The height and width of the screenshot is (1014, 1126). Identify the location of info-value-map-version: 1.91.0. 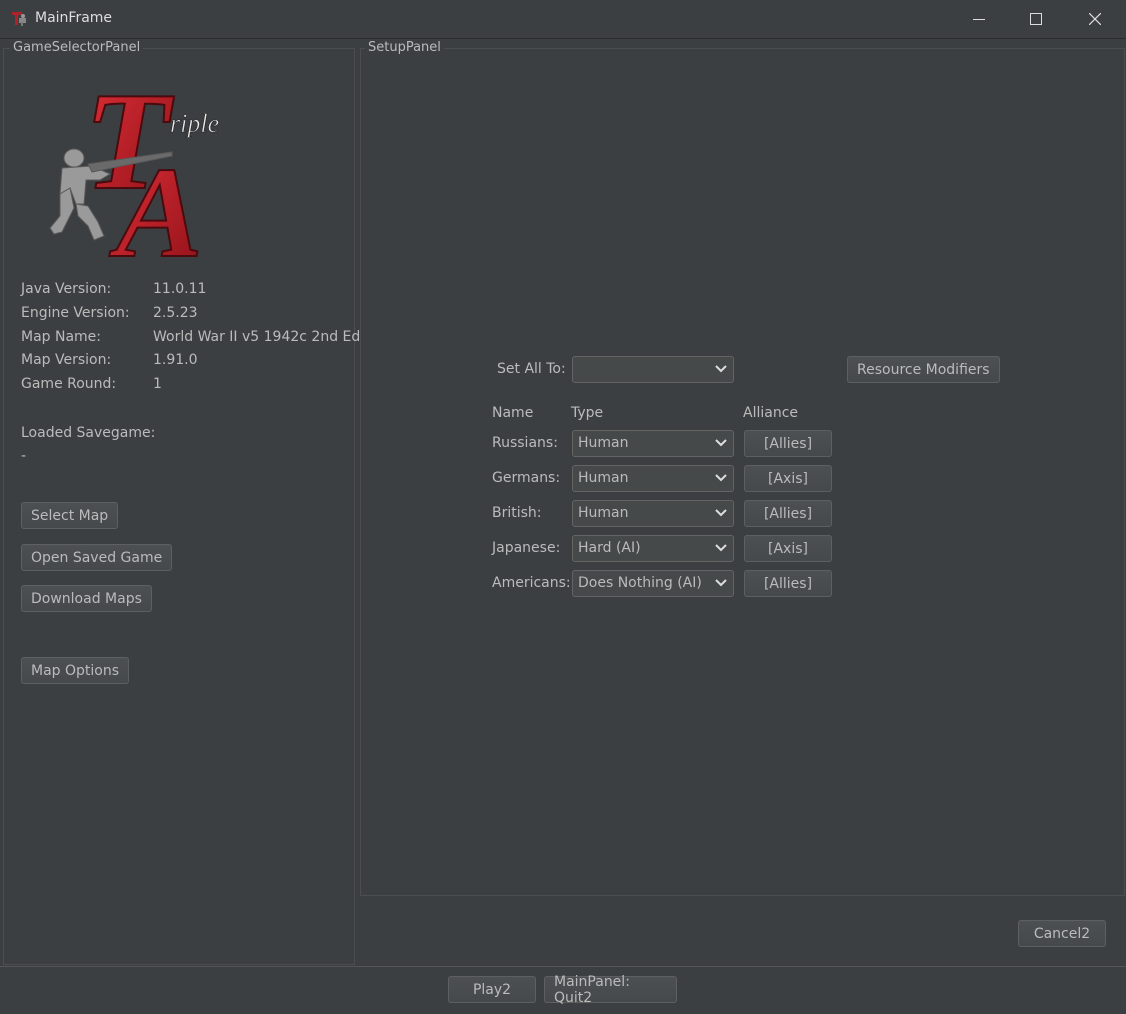
(175, 360).